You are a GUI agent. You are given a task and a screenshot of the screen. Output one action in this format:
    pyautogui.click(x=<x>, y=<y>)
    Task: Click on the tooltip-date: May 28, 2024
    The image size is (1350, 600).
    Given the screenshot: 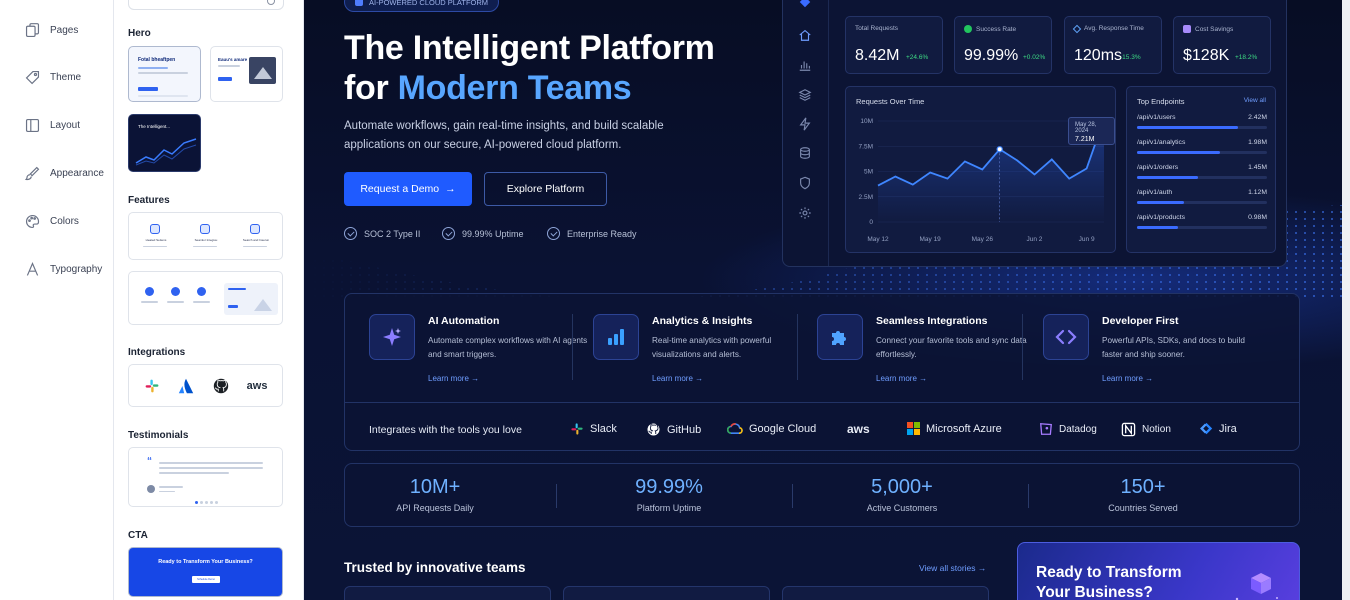 What is the action you would take?
    pyautogui.click(x=1086, y=128)
    